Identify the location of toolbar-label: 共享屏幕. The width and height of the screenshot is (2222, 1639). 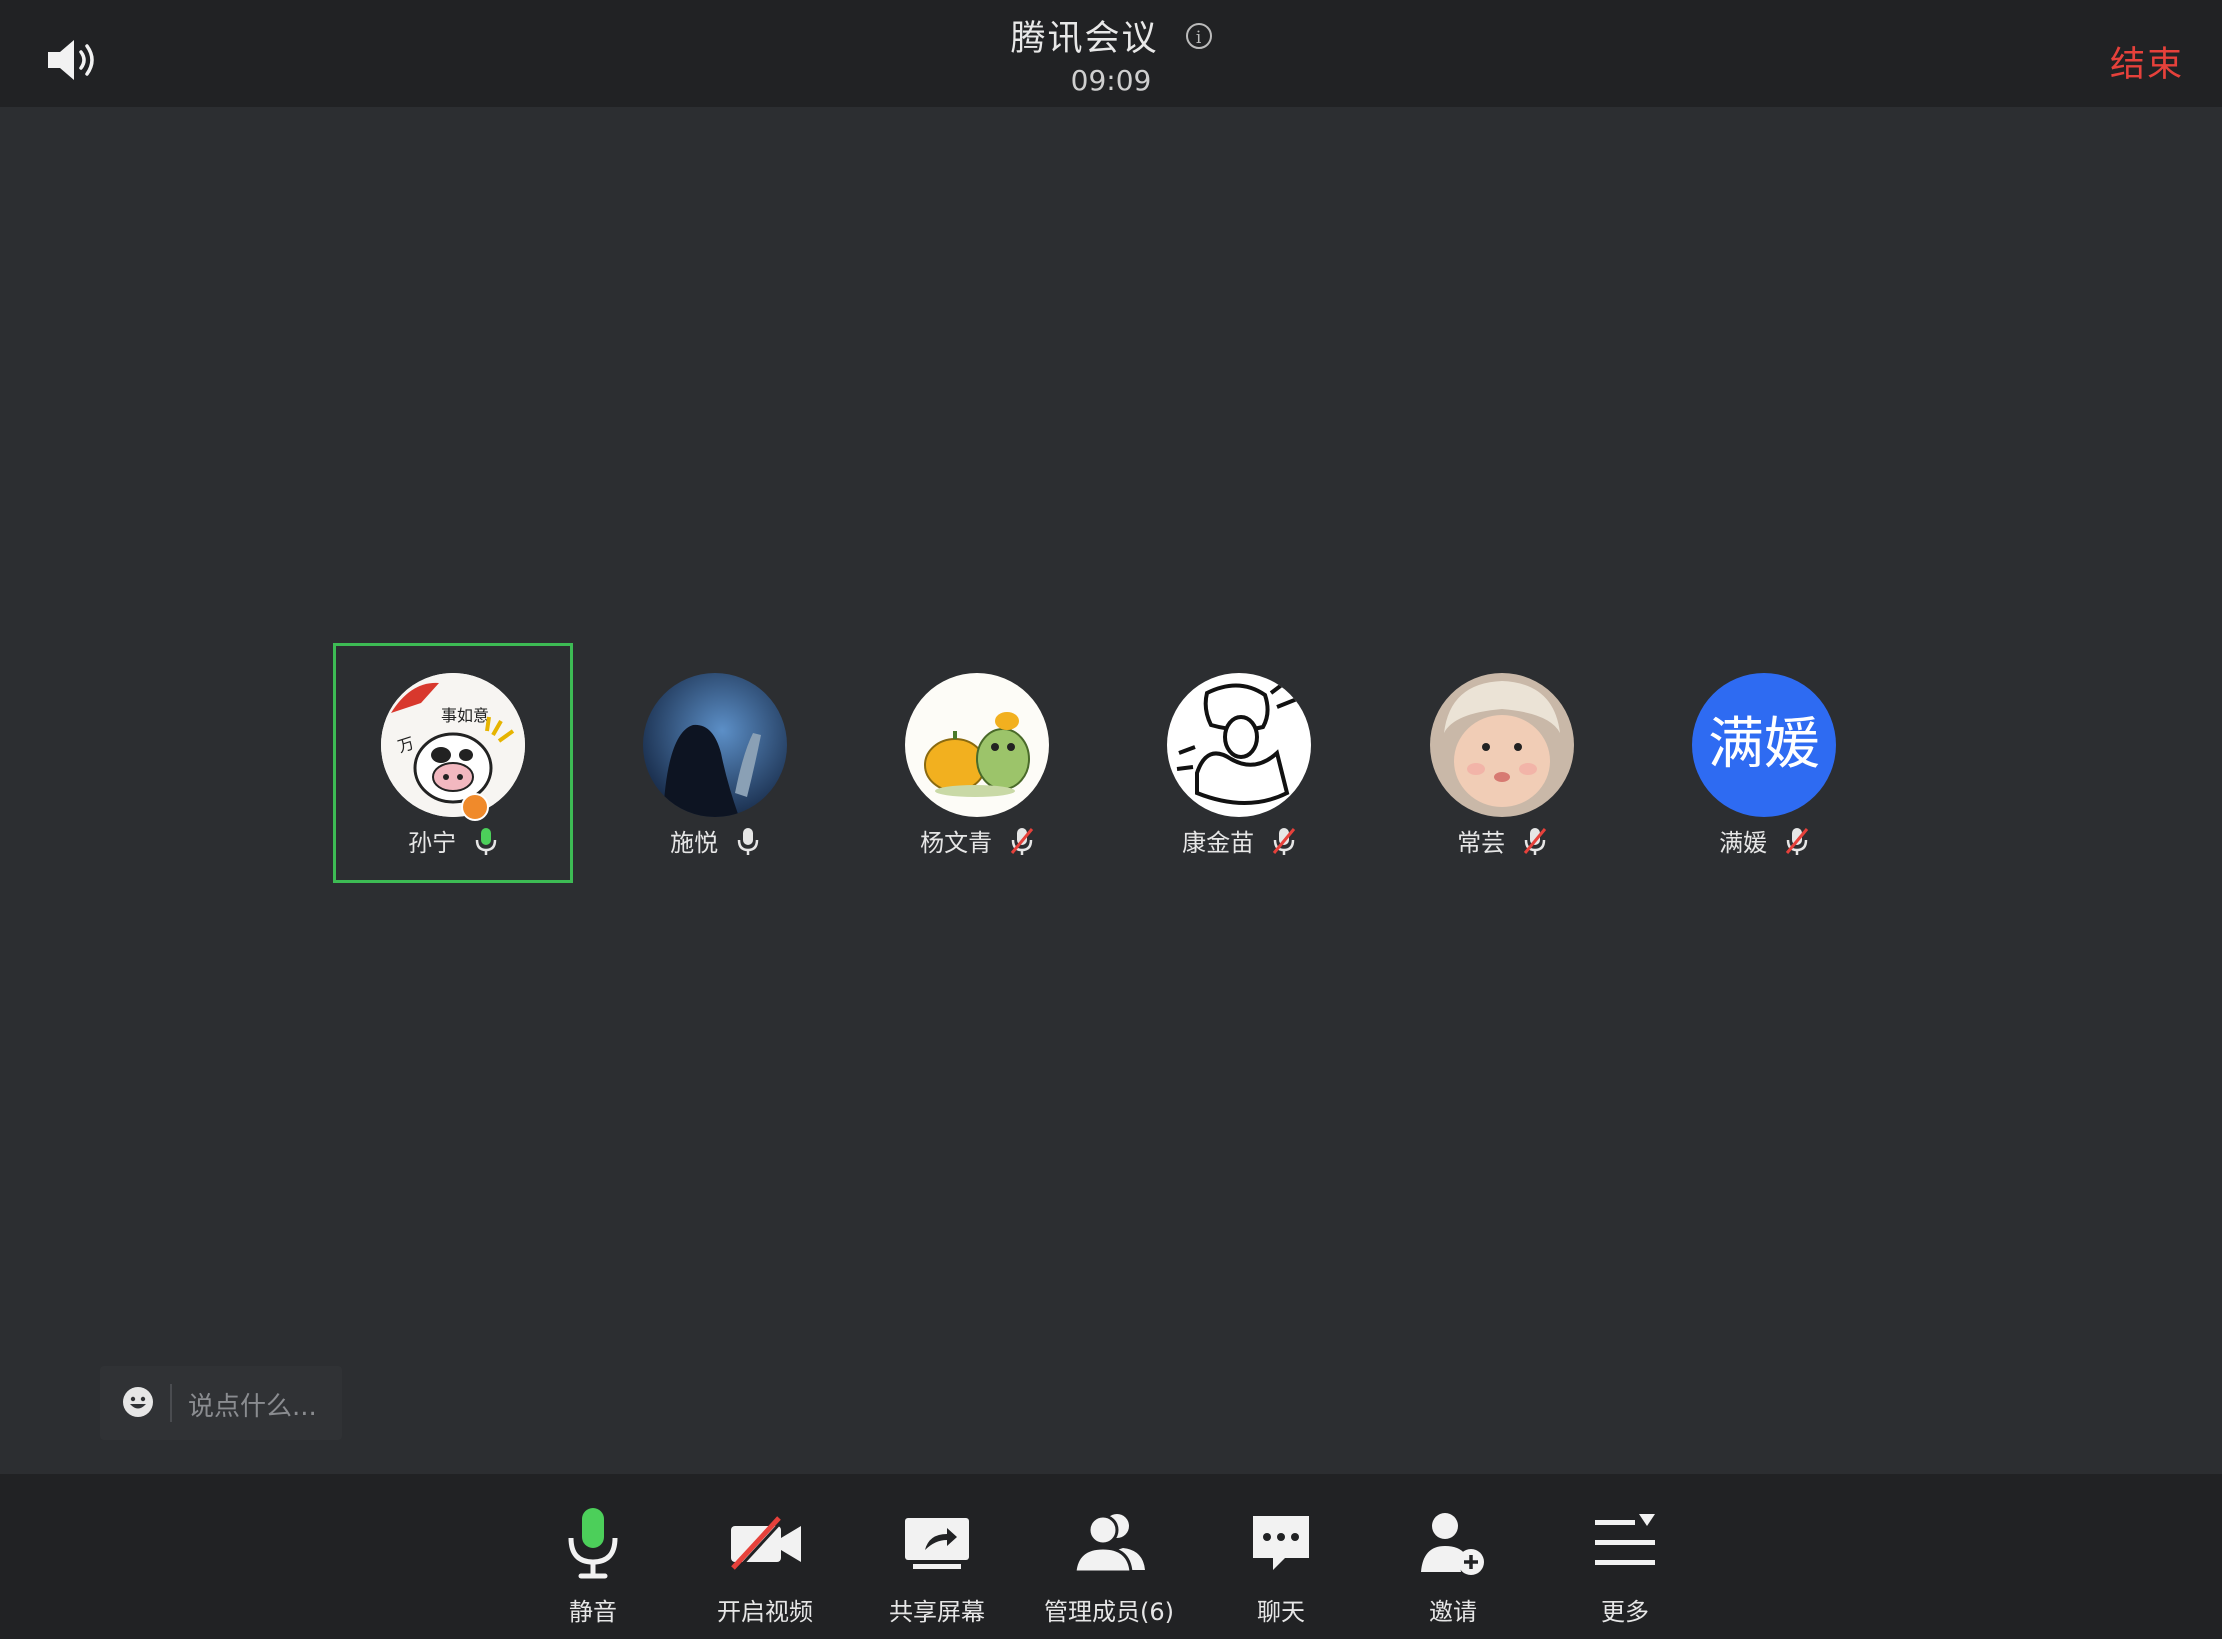
(937, 1612).